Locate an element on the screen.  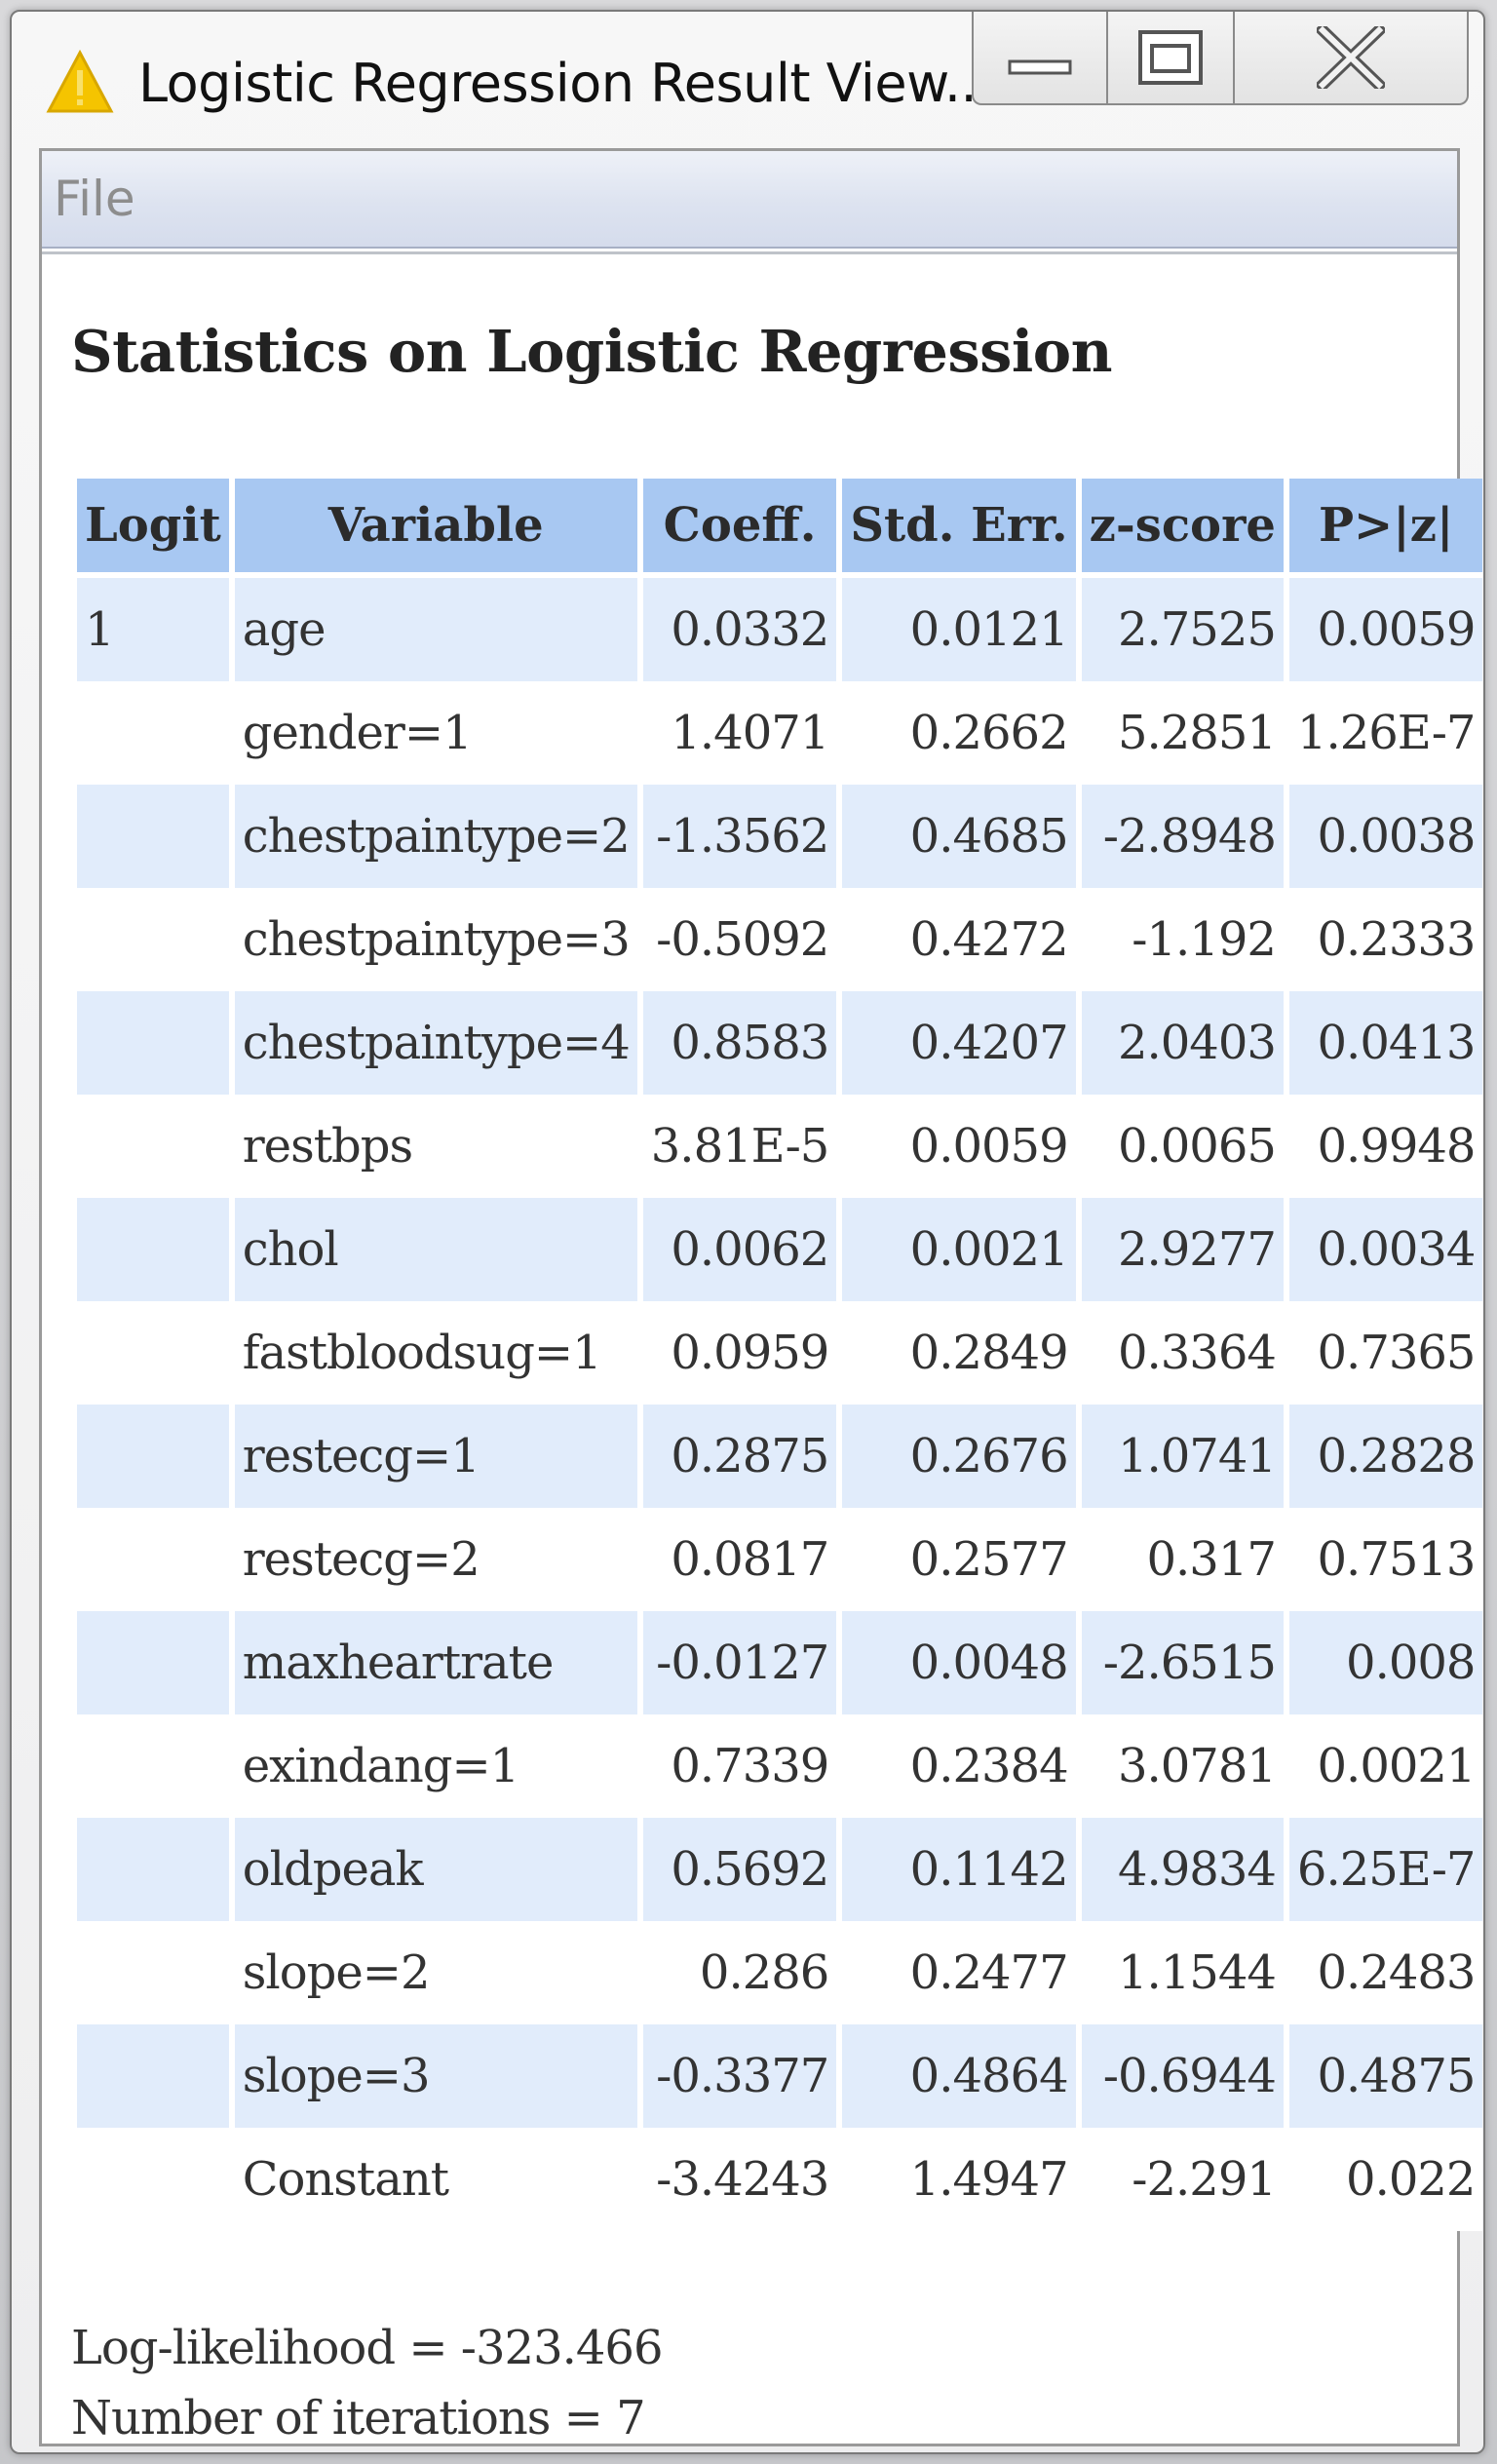
maximize-icon is located at coordinates (1170, 57).